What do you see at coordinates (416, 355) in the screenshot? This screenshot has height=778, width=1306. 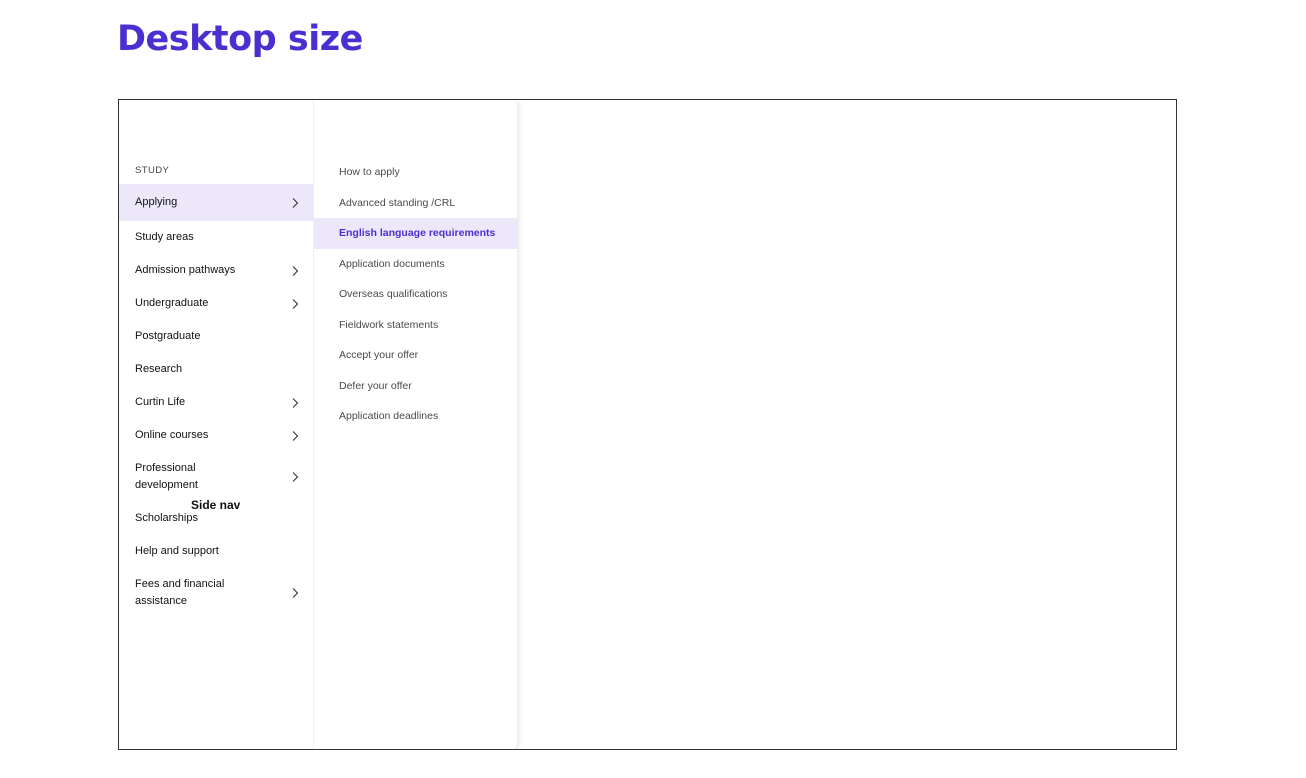 I see `sub-nav-item: Accept your offer` at bounding box center [416, 355].